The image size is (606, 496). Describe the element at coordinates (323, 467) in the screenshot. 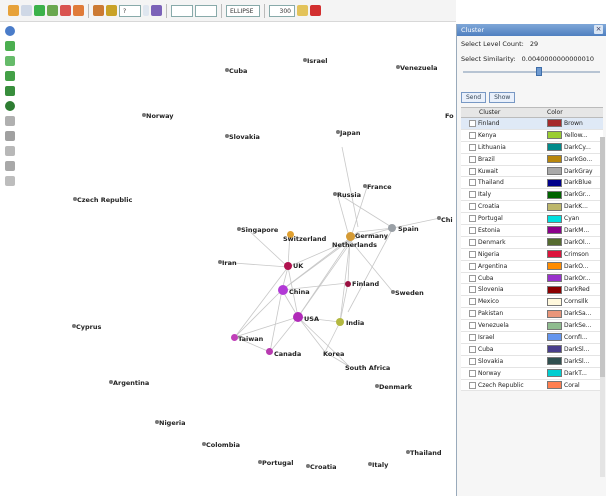

I see `node-label: Croatia` at that location.